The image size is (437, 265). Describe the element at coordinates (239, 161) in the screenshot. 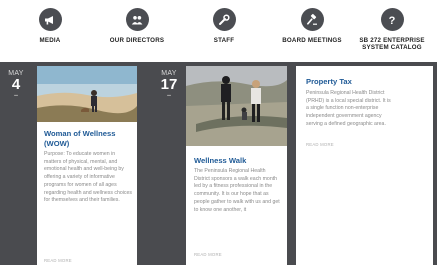

I see `event-title: Wellness Walk` at that location.